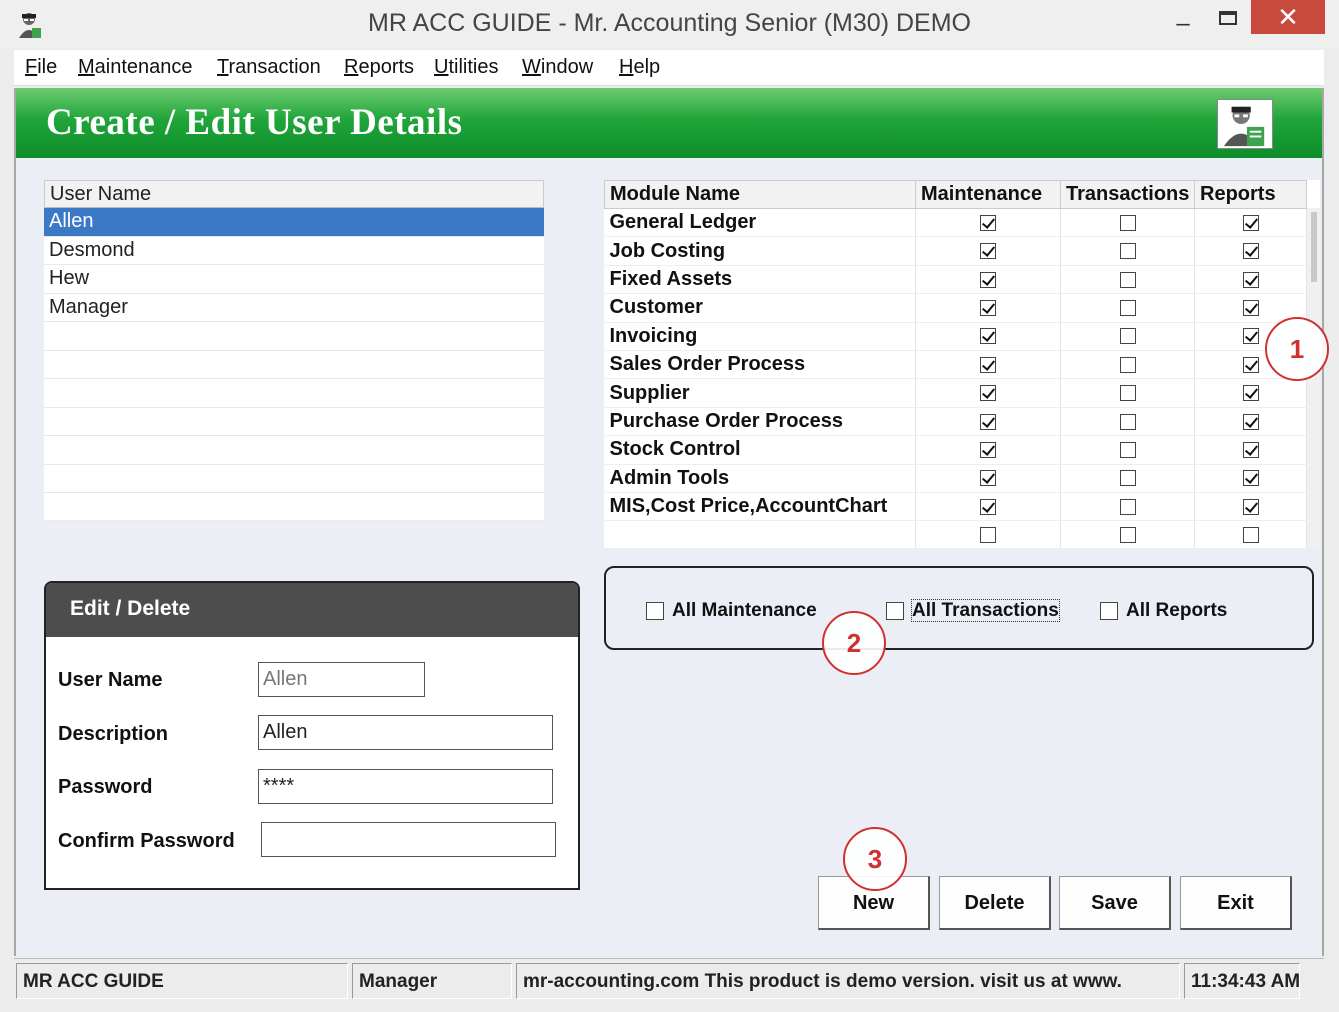 The image size is (1339, 1012). Describe the element at coordinates (408, 839) in the screenshot. I see `confirm-password-field` at that location.